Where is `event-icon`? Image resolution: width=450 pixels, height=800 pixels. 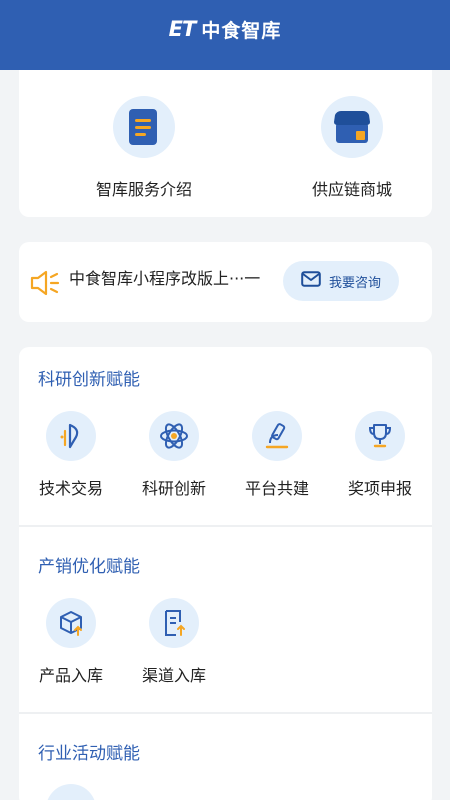 event-icon is located at coordinates (71, 792).